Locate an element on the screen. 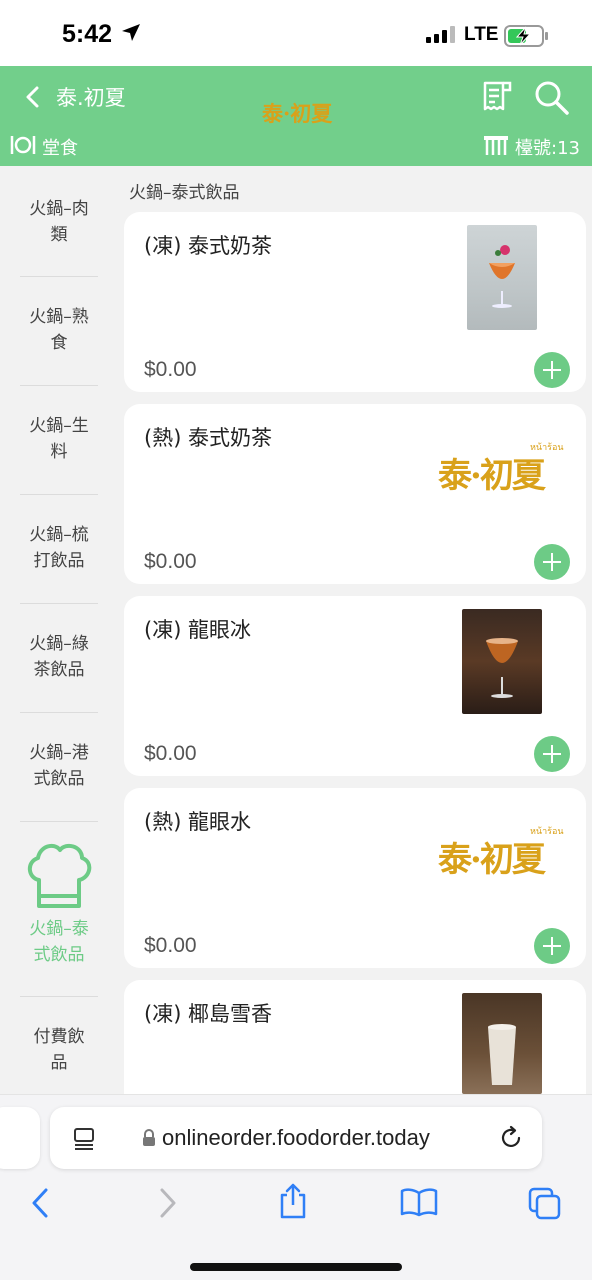  bookmarks-icon is located at coordinates (419, 1204).